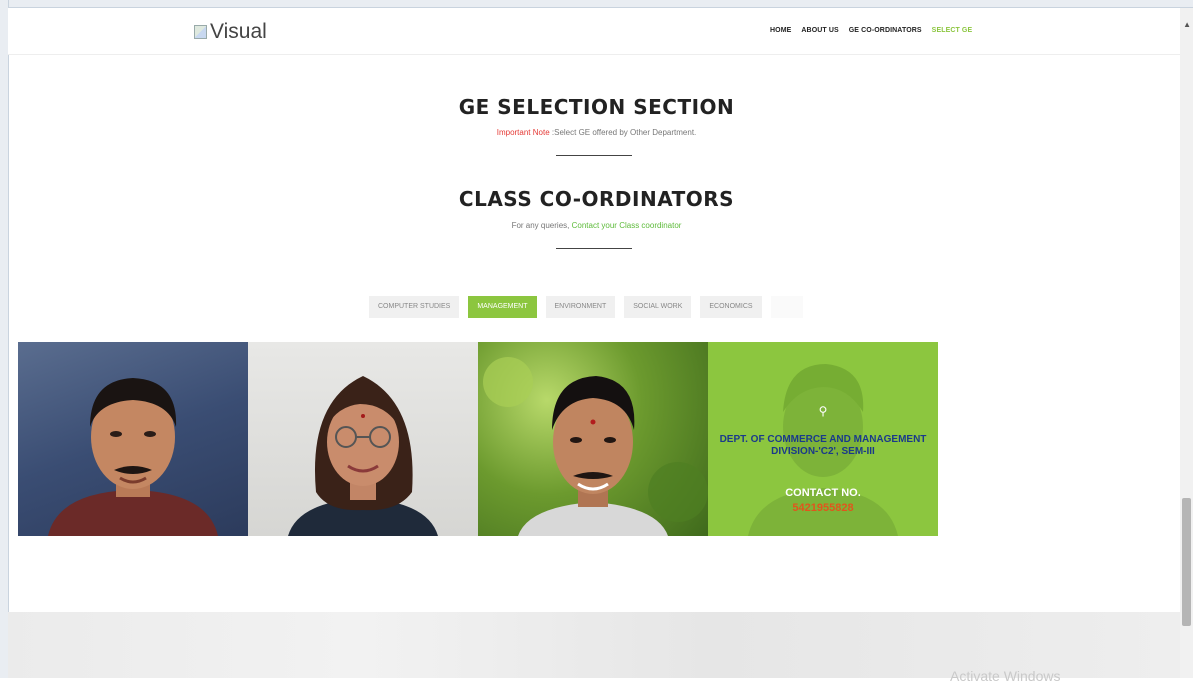 The image size is (1193, 684). What do you see at coordinates (596, 199) in the screenshot?
I see `coordinators-title: CLASS CO-ORDINATORS` at bounding box center [596, 199].